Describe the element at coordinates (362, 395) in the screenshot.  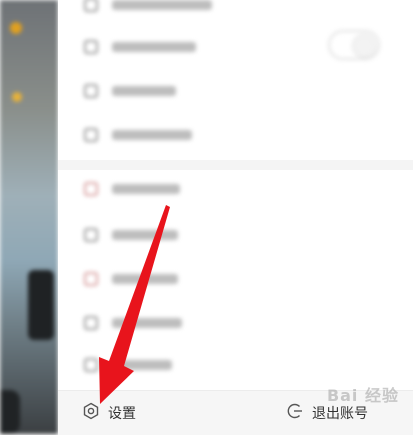
I see `watermark-logo: Bai 经验` at that location.